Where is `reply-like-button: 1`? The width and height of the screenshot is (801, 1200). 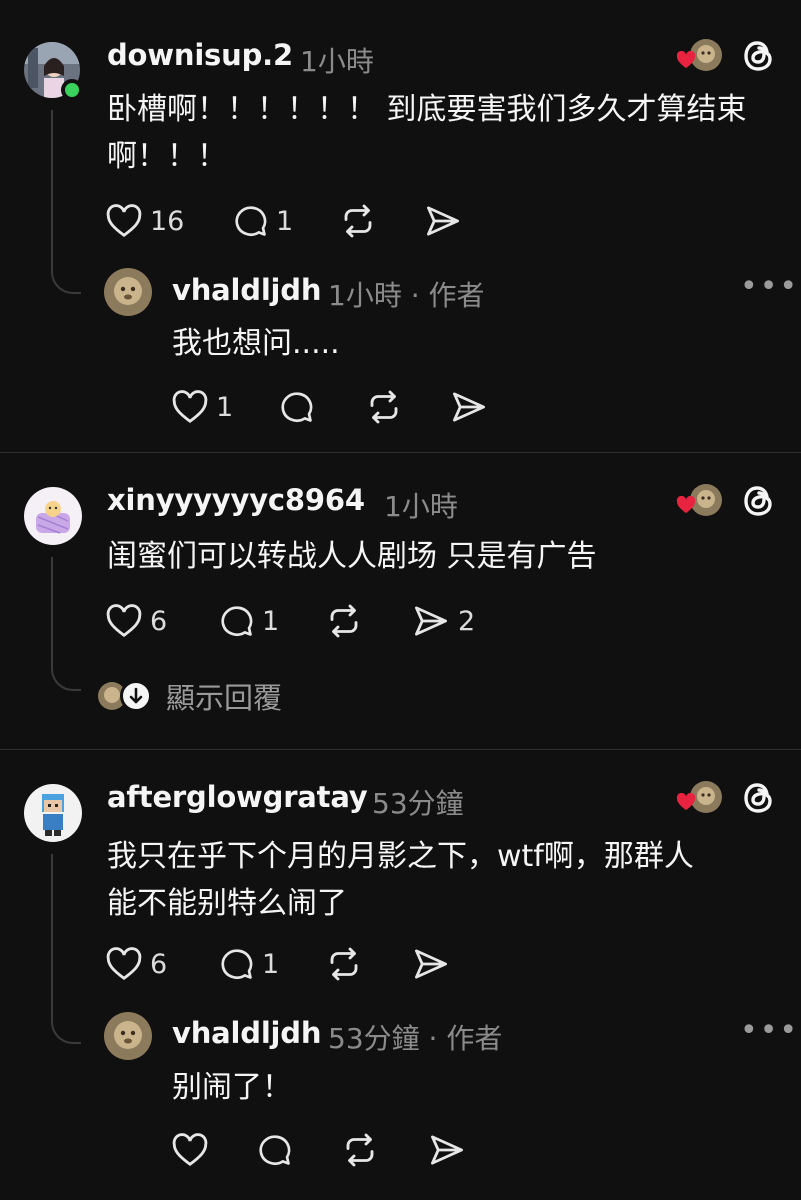 reply-like-button: 1 is located at coordinates (202, 407).